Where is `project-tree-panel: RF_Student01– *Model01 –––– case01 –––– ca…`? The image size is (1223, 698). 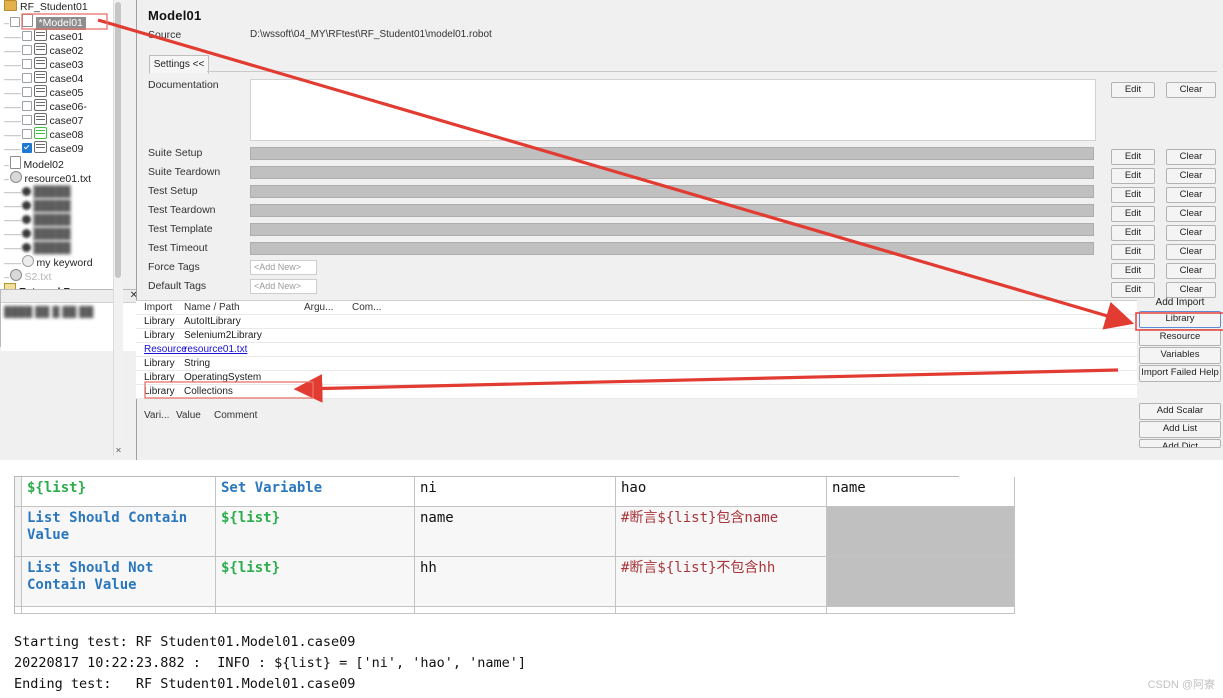 project-tree-panel: RF_Student01– *Model01 –––– case01 –––– ca… is located at coordinates (56, 146).